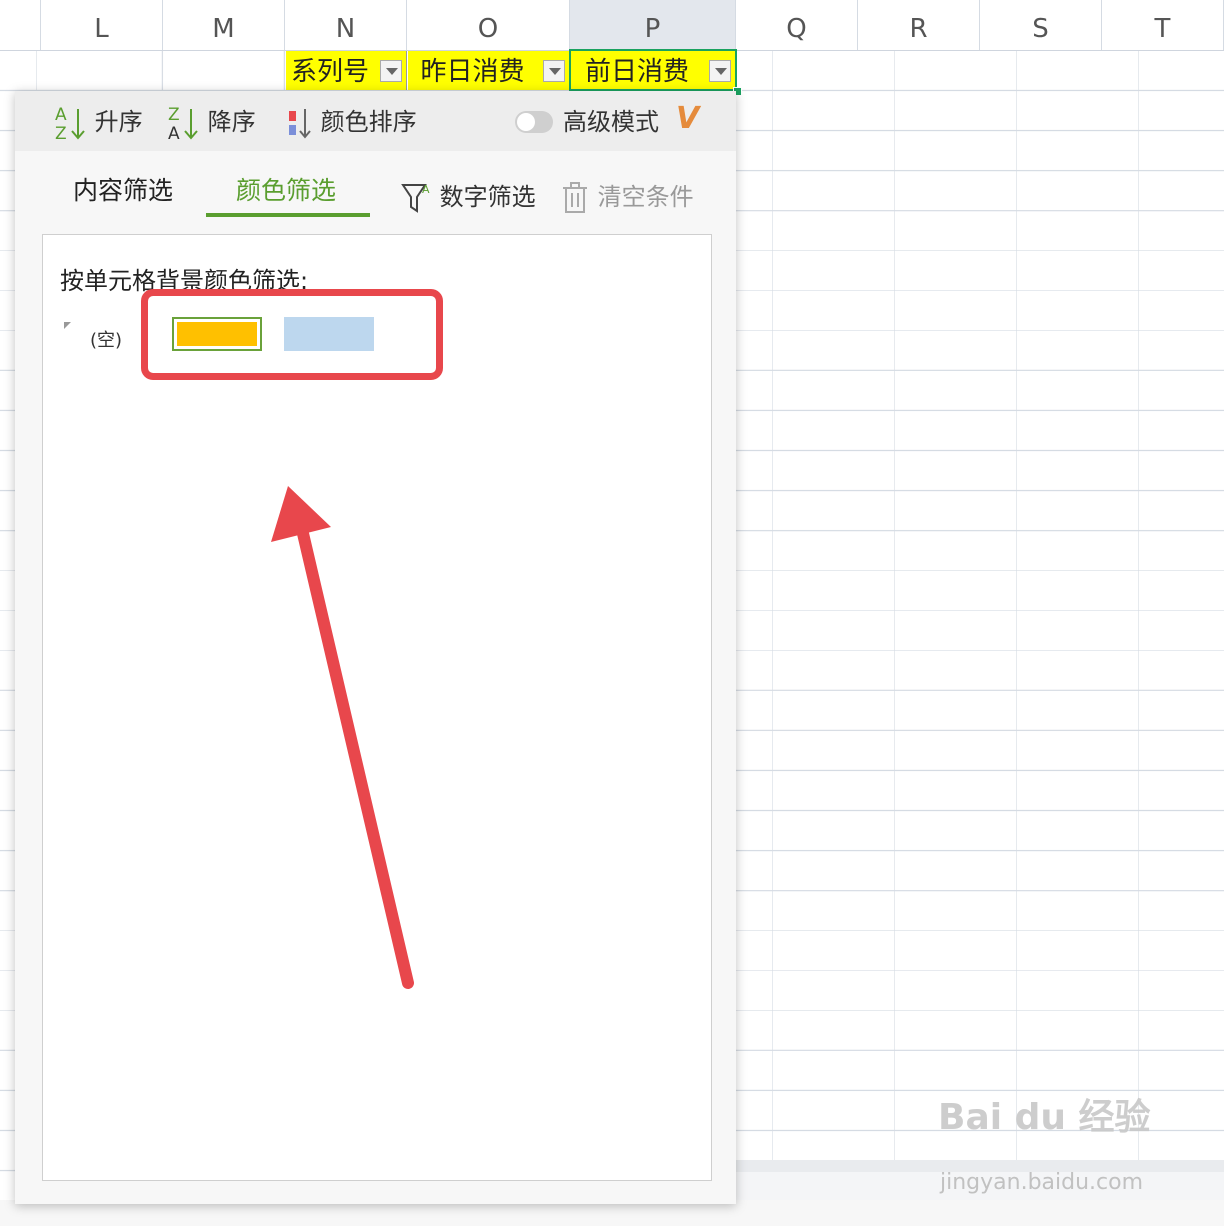 This screenshot has height=1226, width=1224. I want to click on watermark-logo: Bai du 经验, so click(1044, 1117).